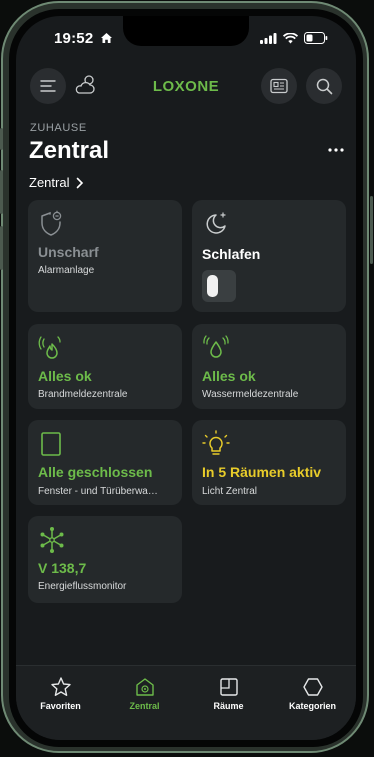  I want to click on room-icon, so click(228, 687).